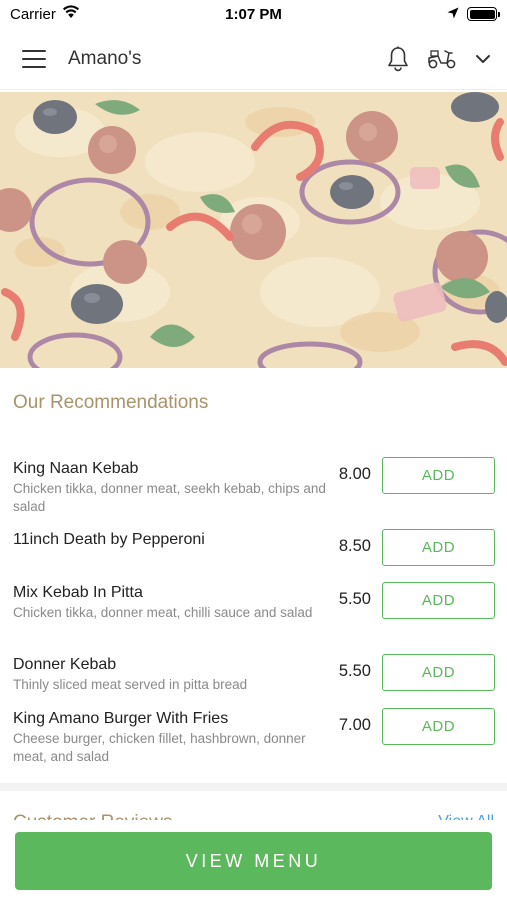 The width and height of the screenshot is (507, 900). I want to click on status-right, so click(473, 14).